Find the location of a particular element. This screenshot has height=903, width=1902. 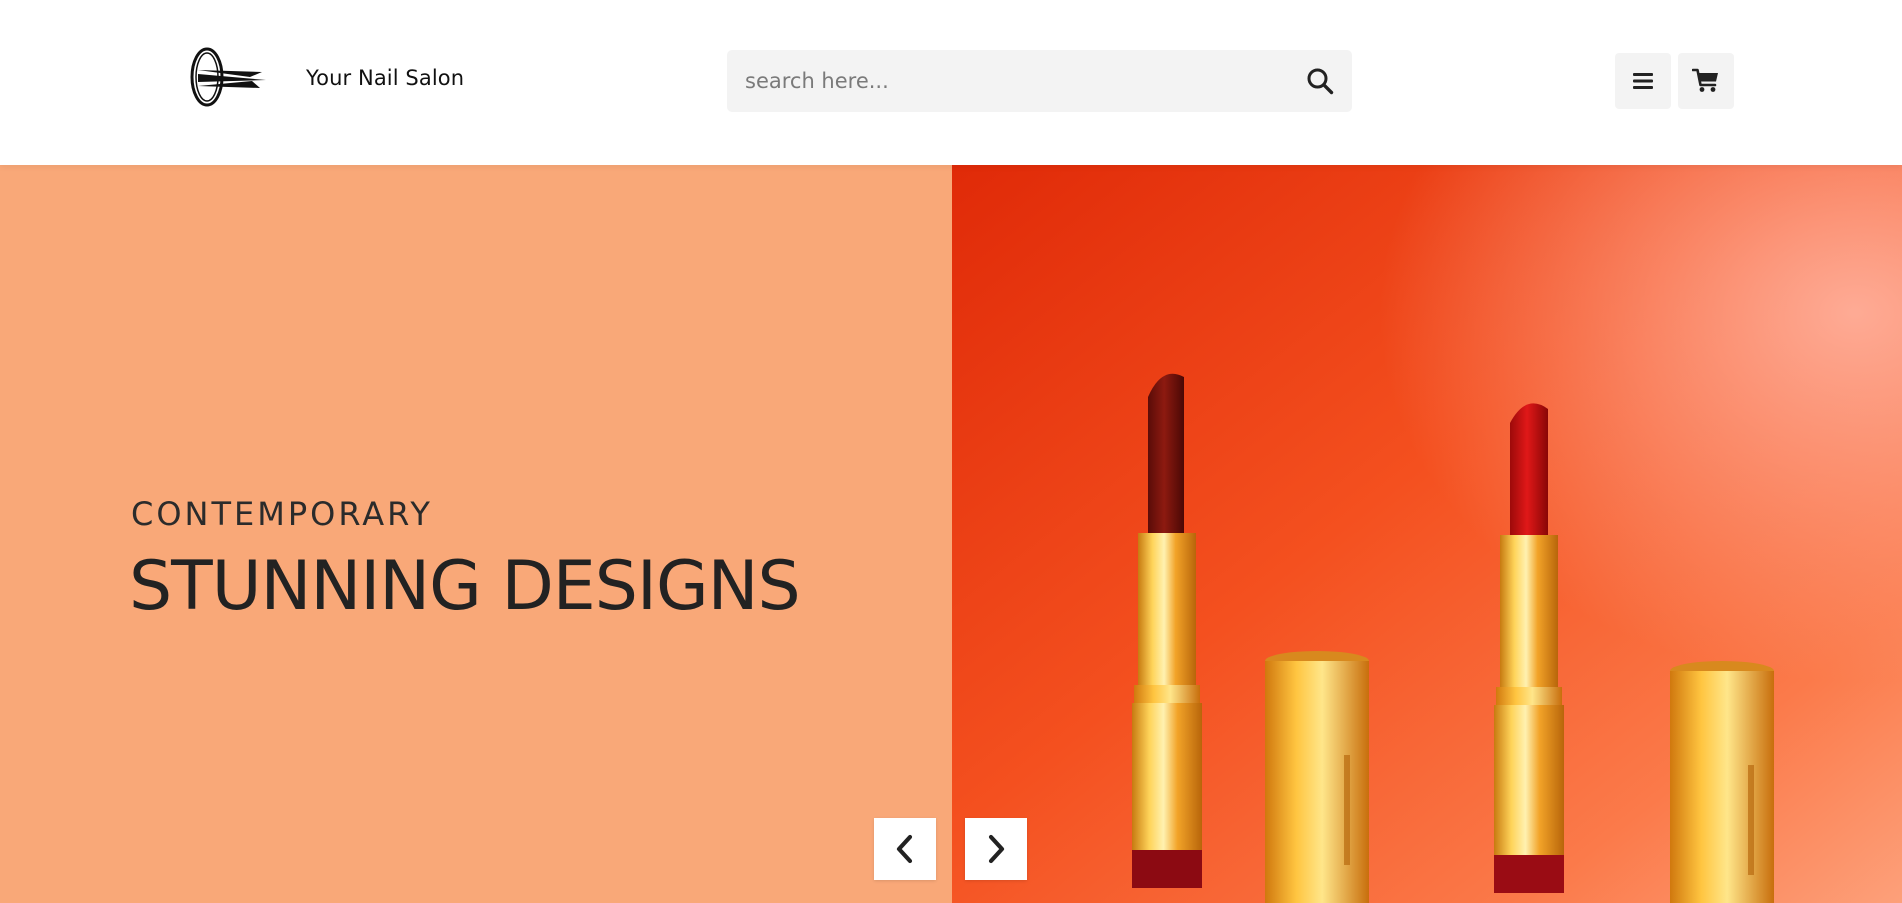

search-button is located at coordinates (1320, 81).